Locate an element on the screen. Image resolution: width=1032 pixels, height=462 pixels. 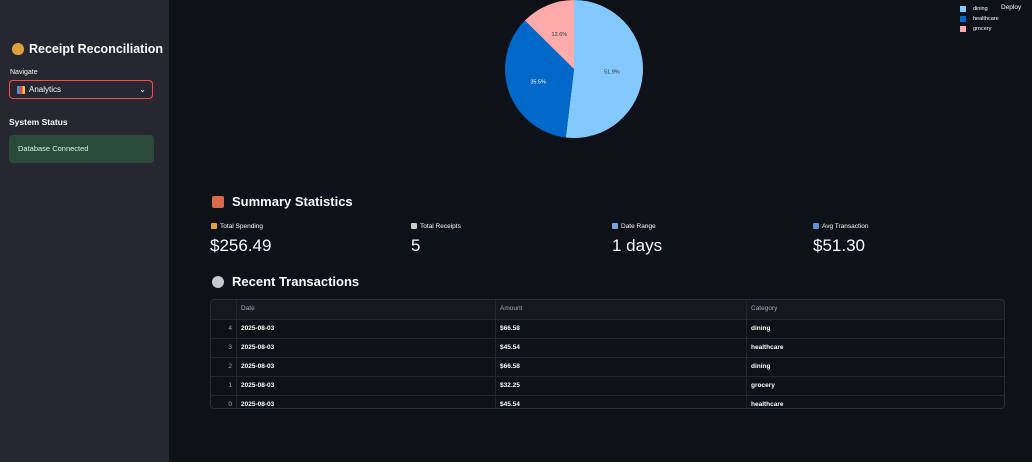
summary-heading: Summary Statistics is located at coordinates (282, 201).